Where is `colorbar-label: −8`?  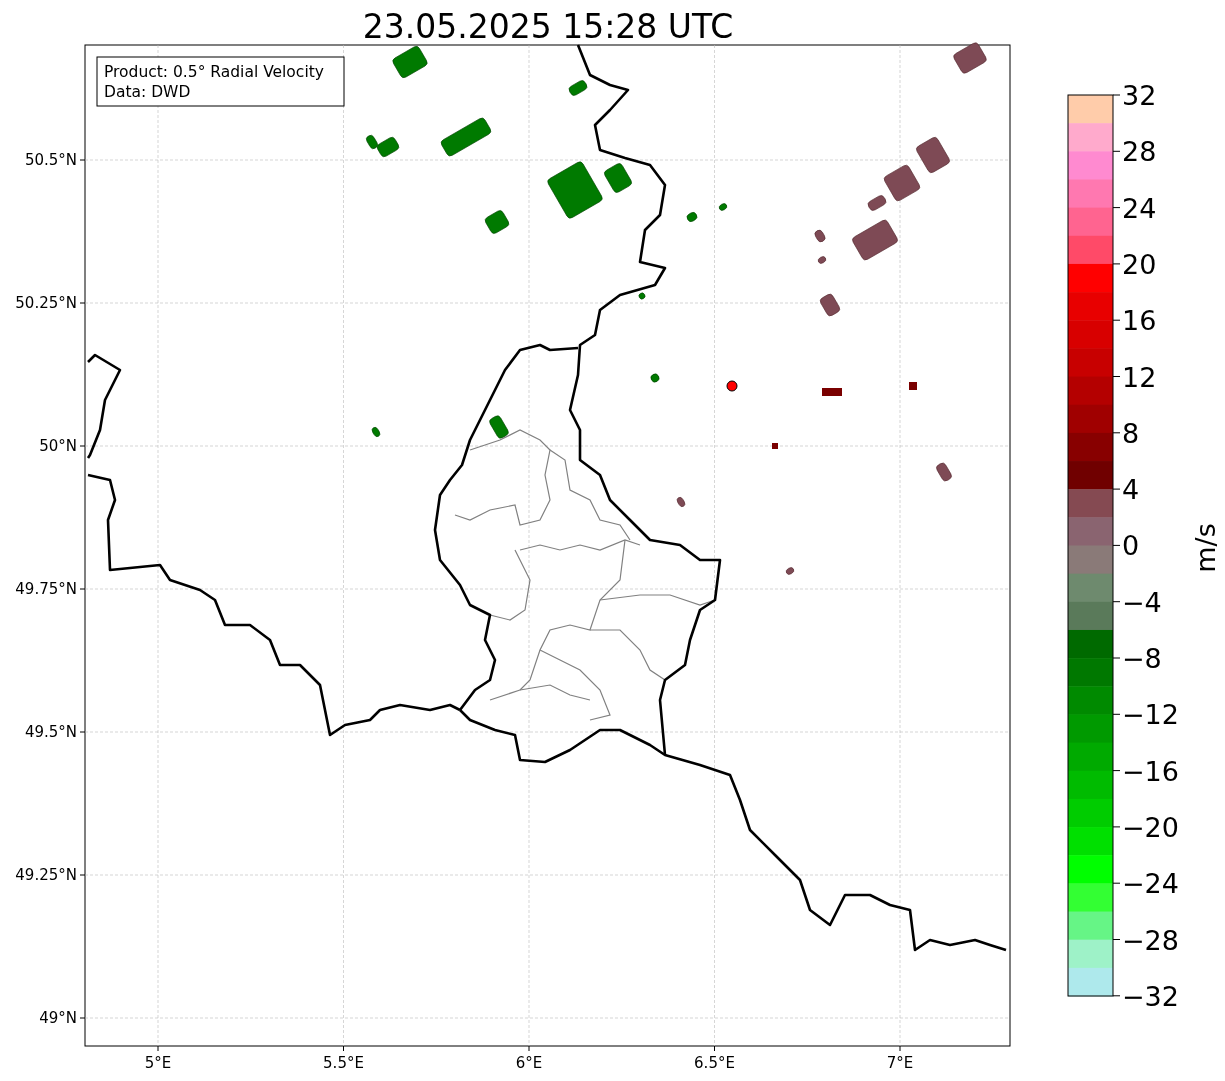
colorbar-label: −8 is located at coordinates (1142, 658).